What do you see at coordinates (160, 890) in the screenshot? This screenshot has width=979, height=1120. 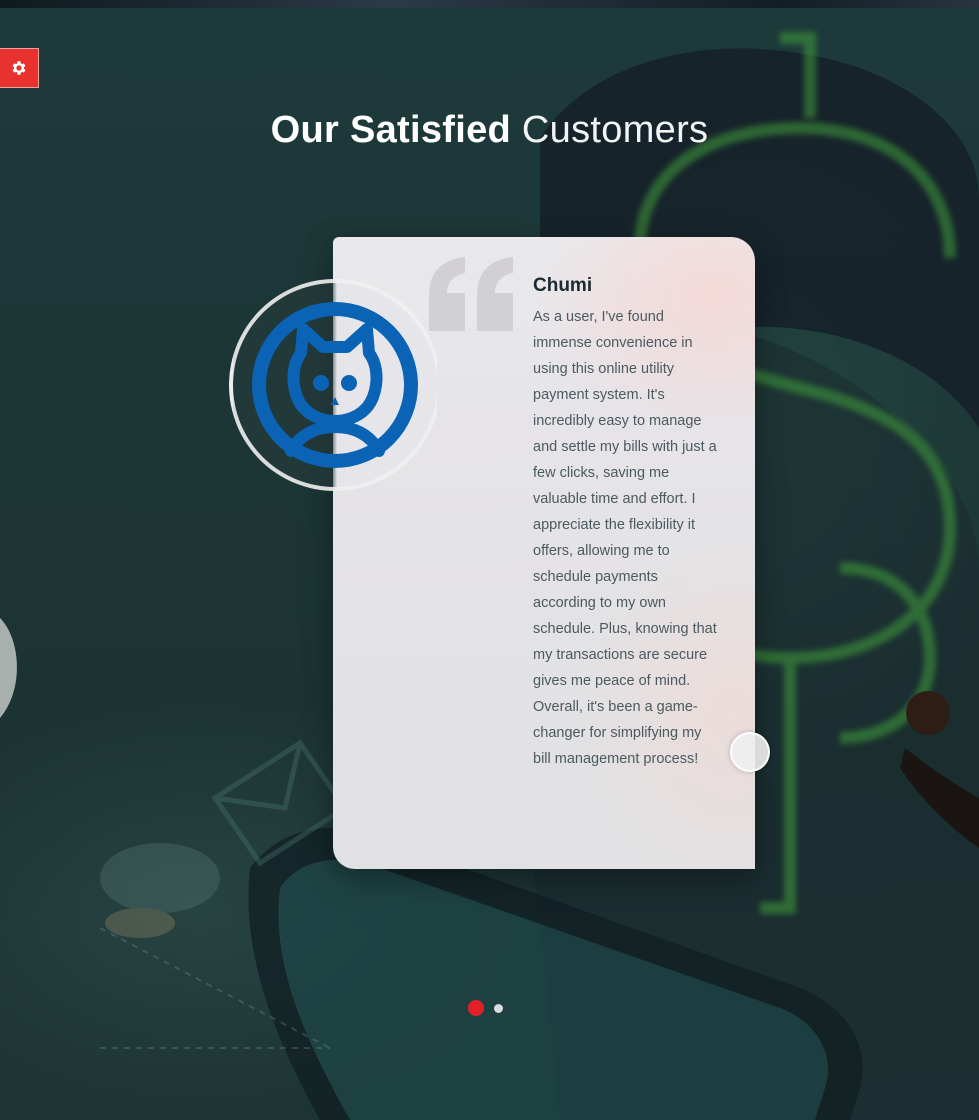 I see `faint-cloud-shape` at bounding box center [160, 890].